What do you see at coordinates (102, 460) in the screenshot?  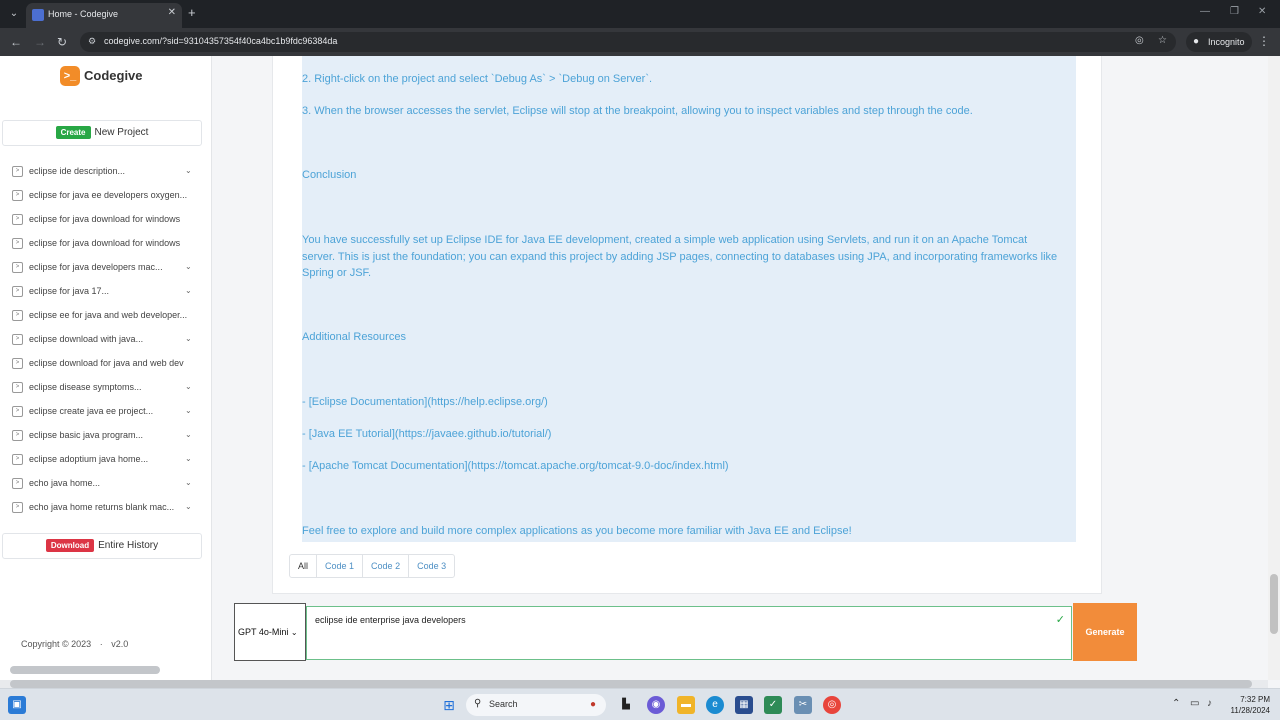 I see `history-item: > eclipse adoptium java home... ⌄` at bounding box center [102, 460].